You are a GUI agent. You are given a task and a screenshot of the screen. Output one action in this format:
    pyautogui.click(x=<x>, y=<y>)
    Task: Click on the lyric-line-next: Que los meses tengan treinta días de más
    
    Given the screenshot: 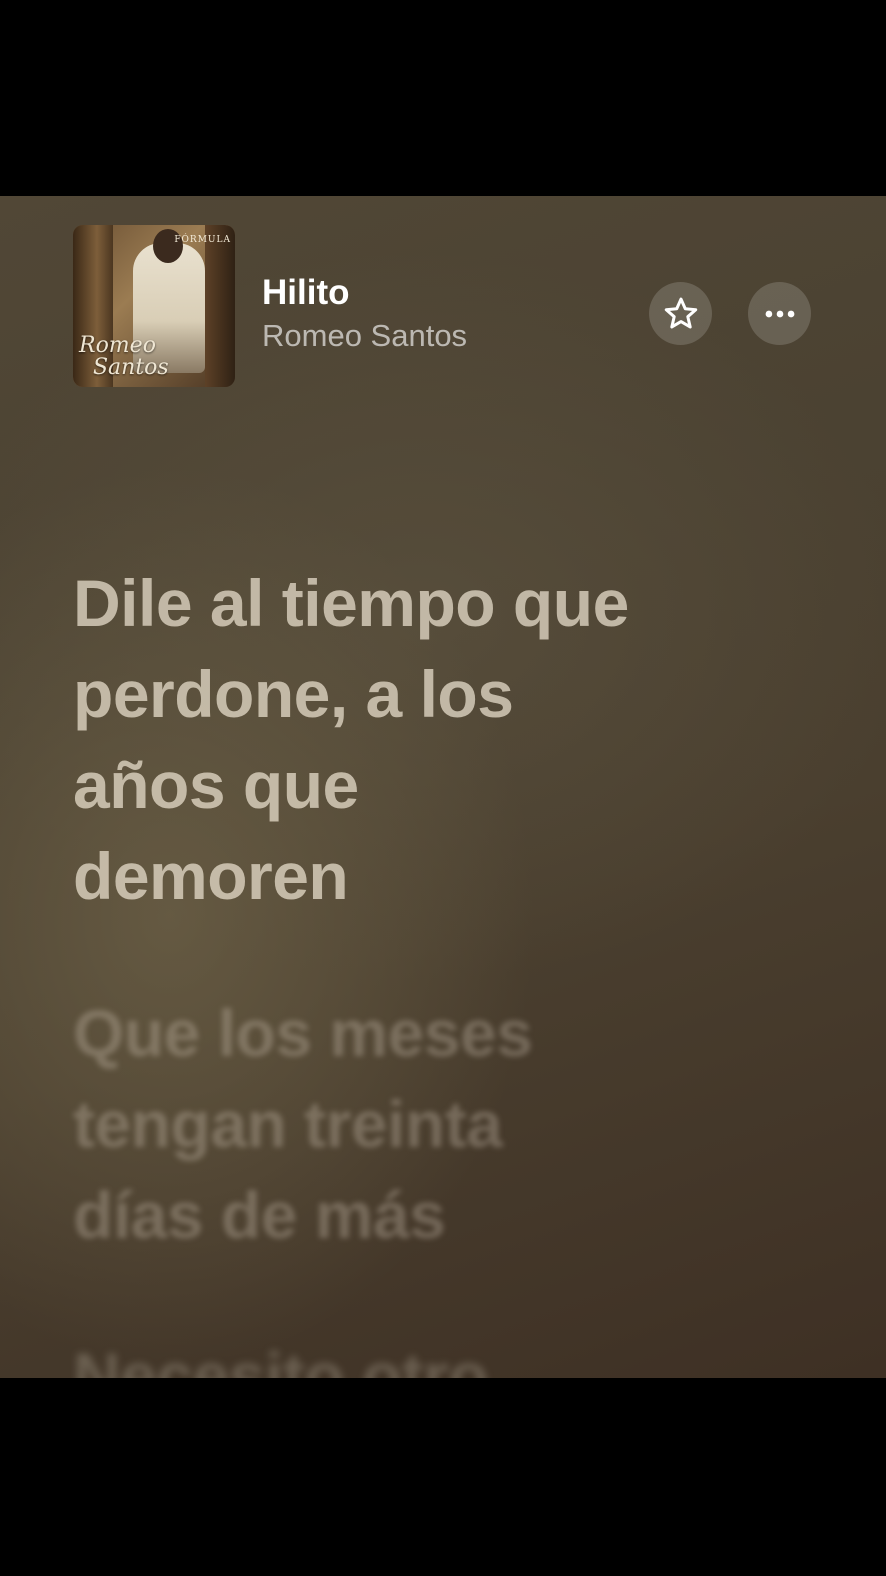 What is the action you would take?
    pyautogui.click(x=353, y=1124)
    